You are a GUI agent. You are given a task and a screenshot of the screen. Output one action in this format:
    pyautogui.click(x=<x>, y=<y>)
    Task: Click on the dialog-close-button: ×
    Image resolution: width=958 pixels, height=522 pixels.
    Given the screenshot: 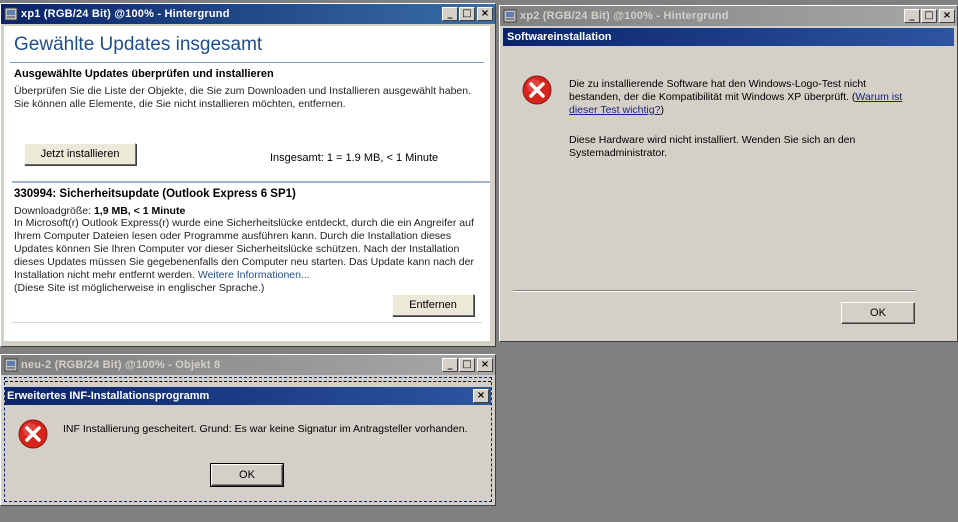 What is the action you would take?
    pyautogui.click(x=481, y=396)
    